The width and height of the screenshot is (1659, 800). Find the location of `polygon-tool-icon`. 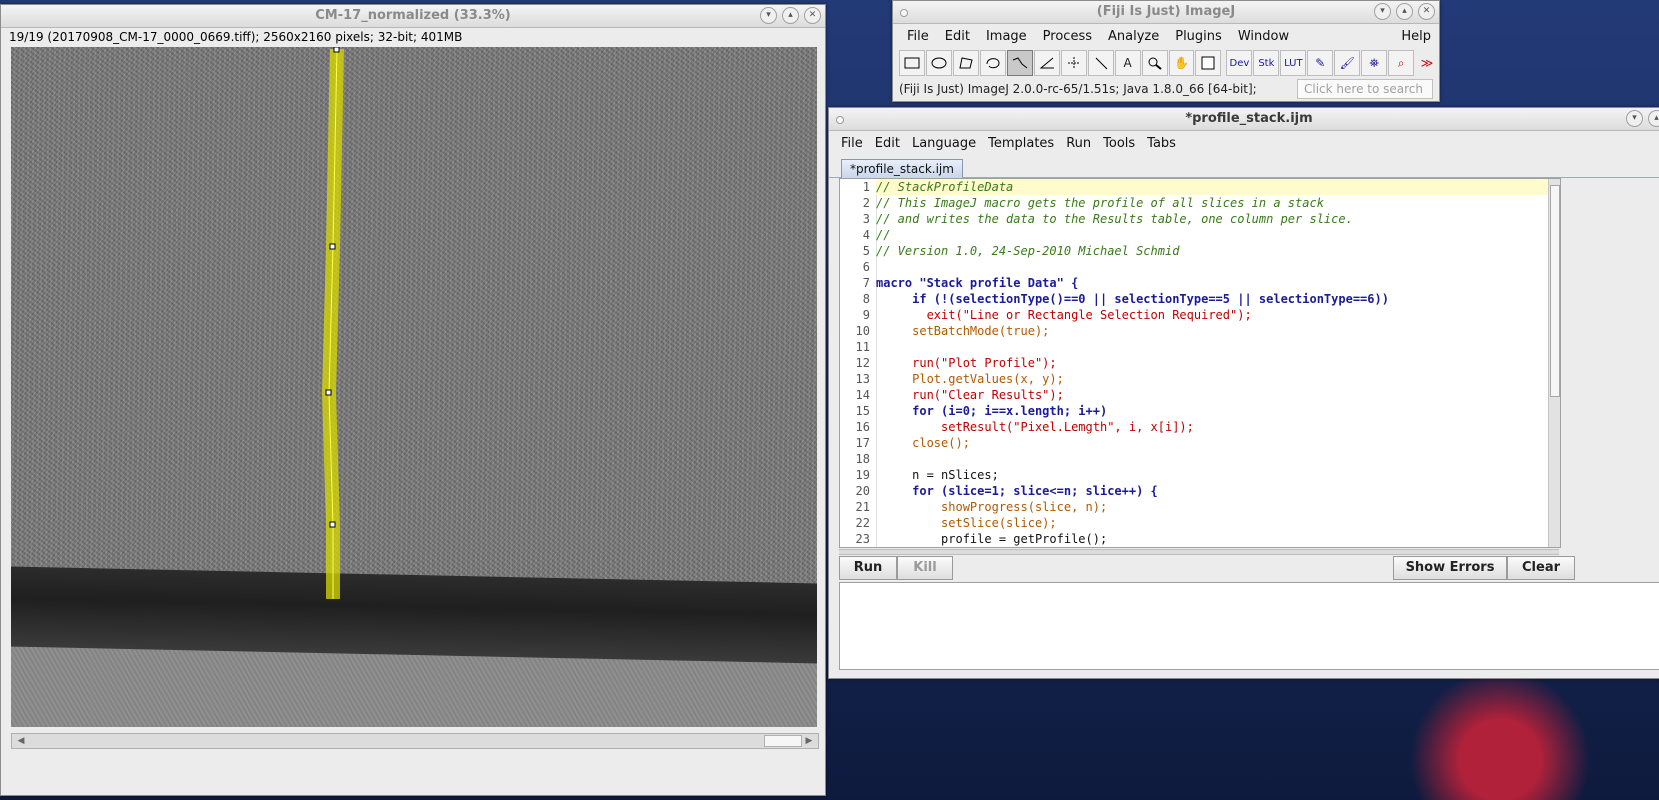

polygon-tool-icon is located at coordinates (965, 63).